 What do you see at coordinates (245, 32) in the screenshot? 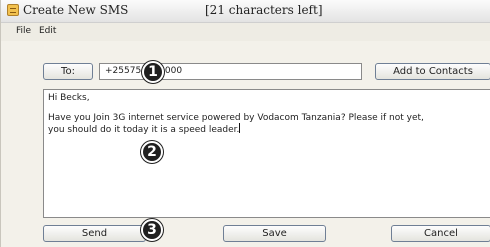
I see `menu-bar: File Edit` at bounding box center [245, 32].